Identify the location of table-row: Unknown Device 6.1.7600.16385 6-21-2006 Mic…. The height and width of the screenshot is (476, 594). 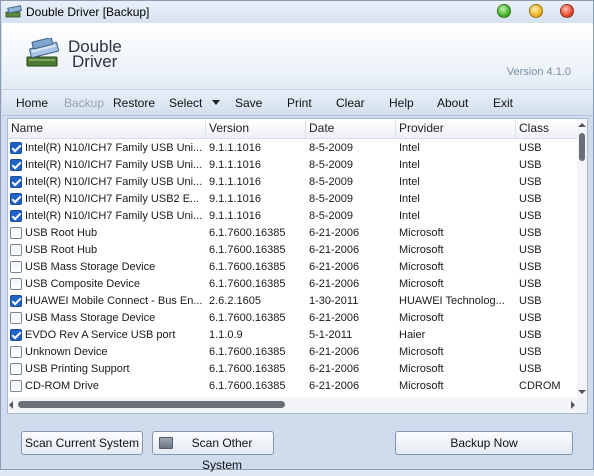
(293, 352).